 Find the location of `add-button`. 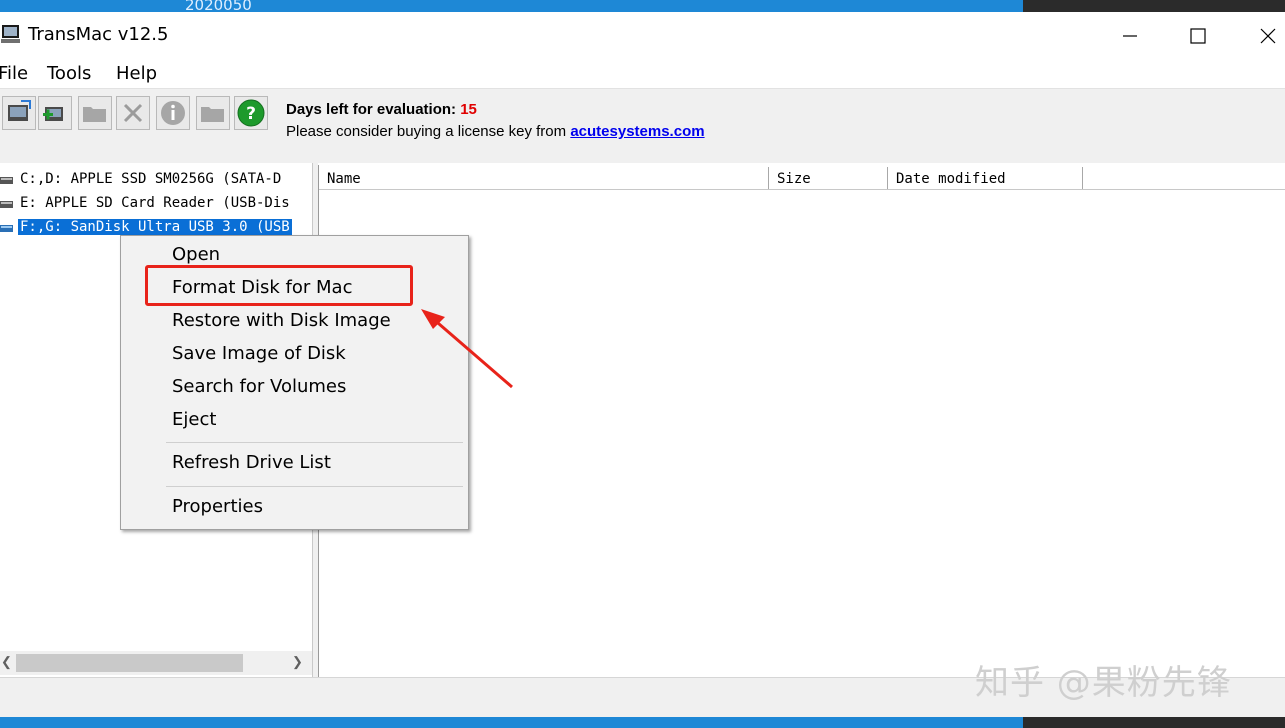

add-button is located at coordinates (55, 113).